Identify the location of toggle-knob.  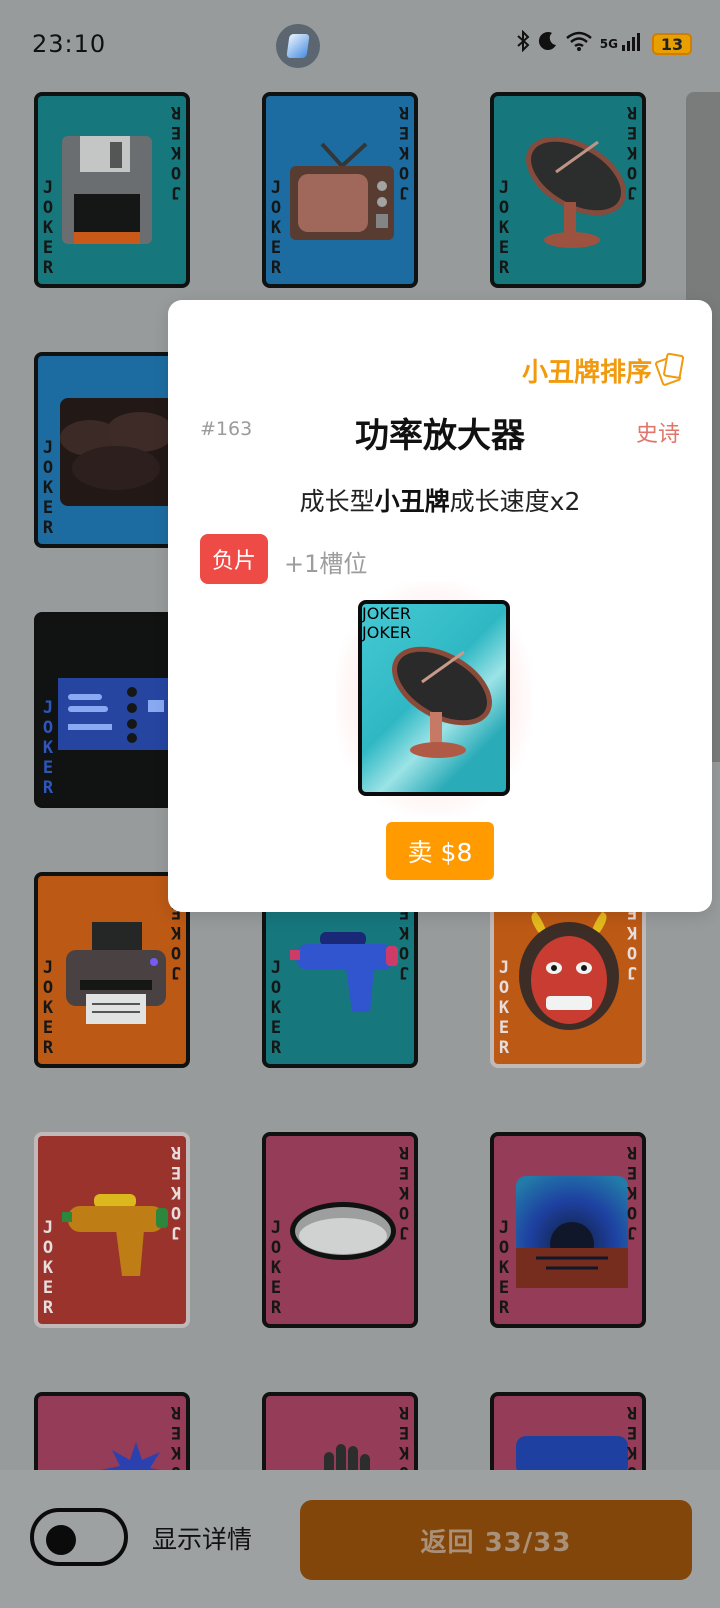
(61, 1540).